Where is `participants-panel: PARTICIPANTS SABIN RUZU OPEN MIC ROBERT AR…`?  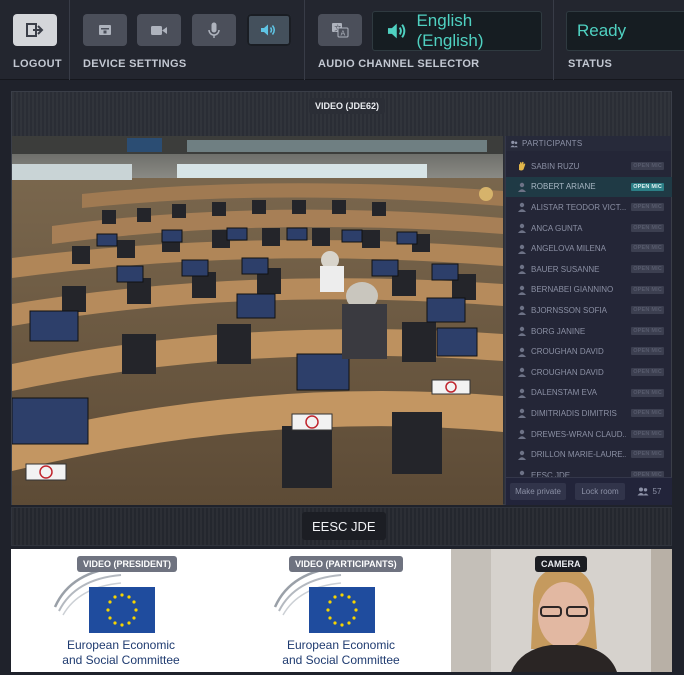 participants-panel: PARTICIPANTS SABIN RUZU OPEN MIC ROBERT AR… is located at coordinates (588, 320).